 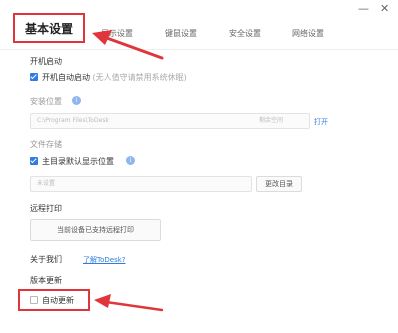 I want to click on annotation-arrow-update, so click(x=129, y=303).